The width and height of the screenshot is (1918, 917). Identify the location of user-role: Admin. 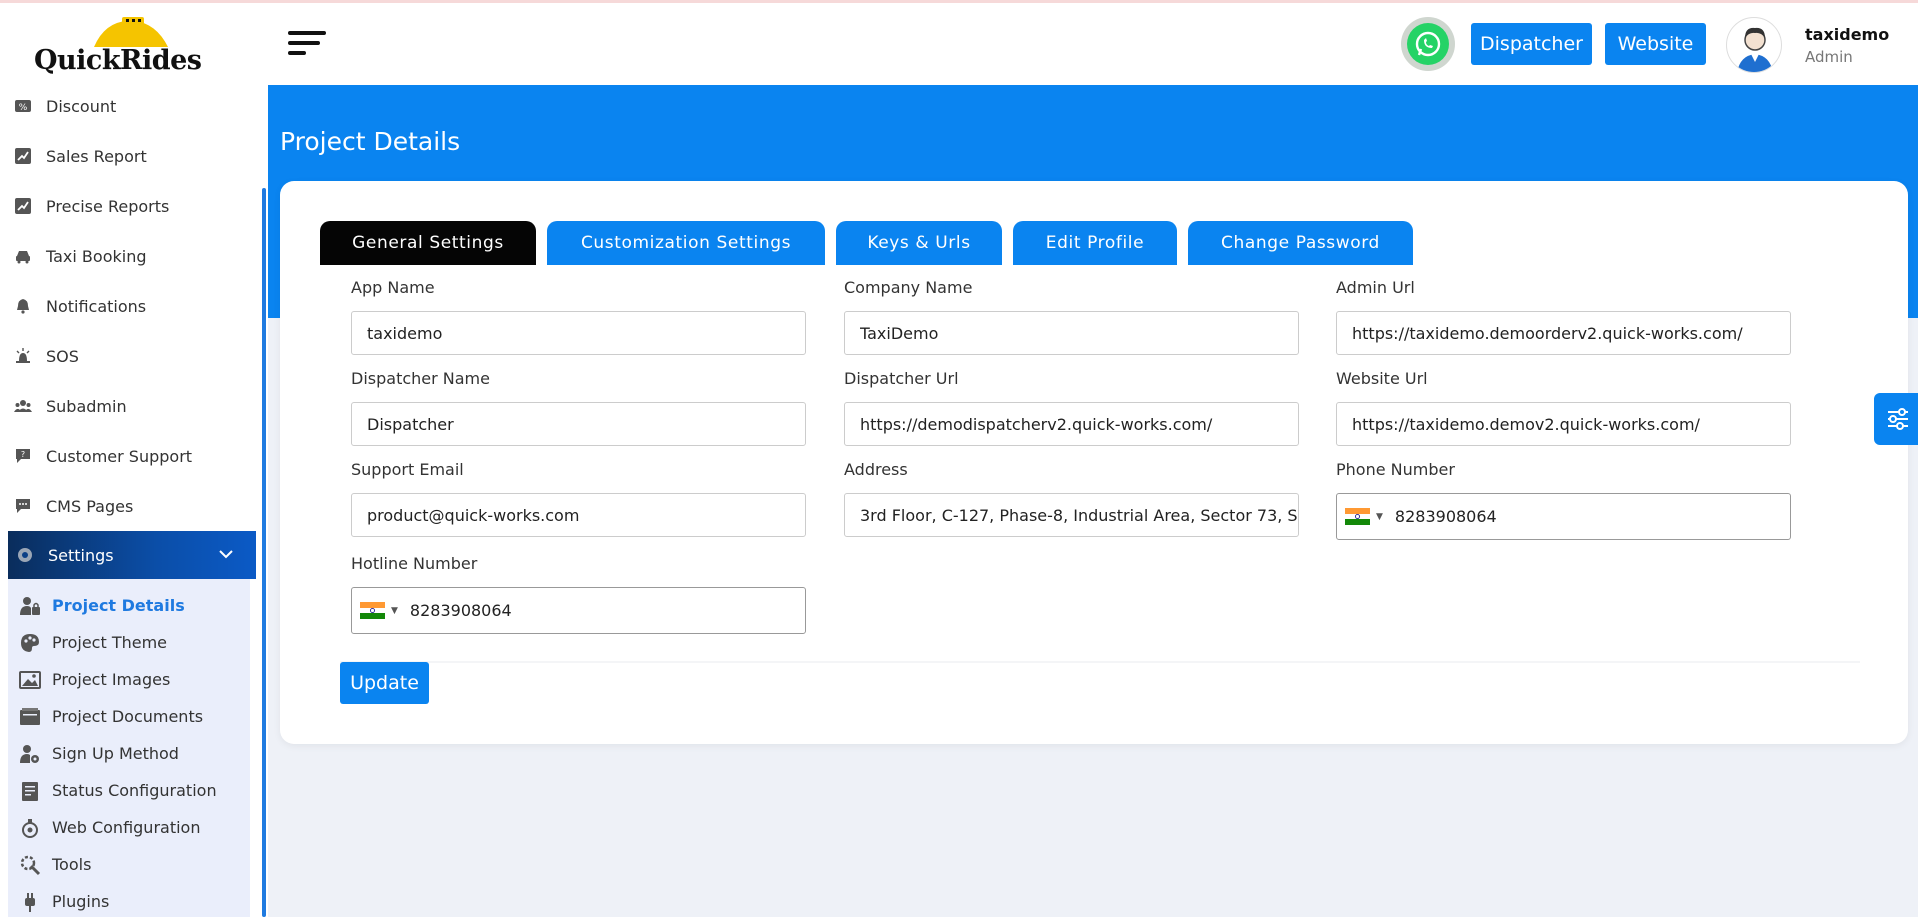
(1829, 57).